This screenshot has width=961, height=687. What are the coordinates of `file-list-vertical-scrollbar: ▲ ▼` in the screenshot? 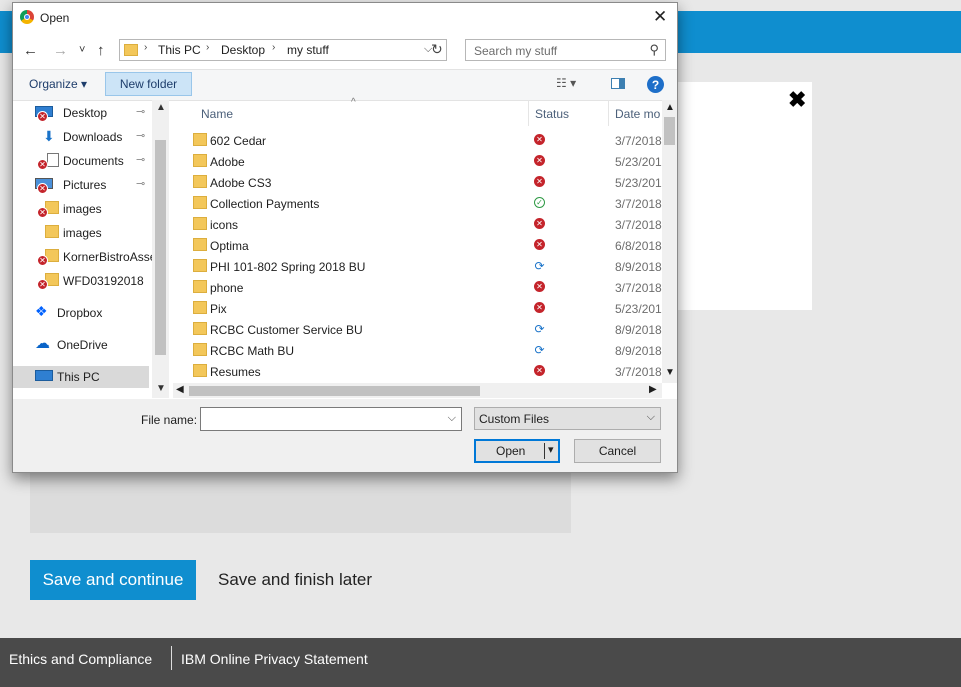 It's located at (669, 241).